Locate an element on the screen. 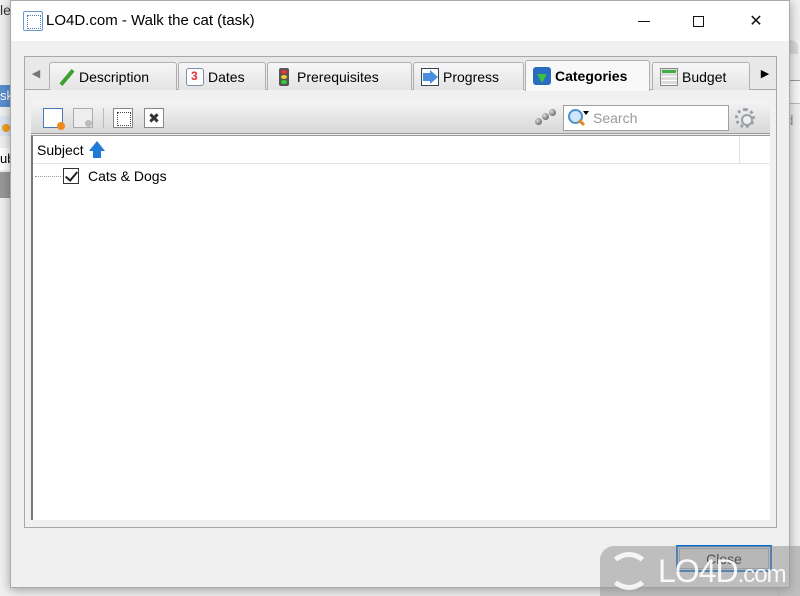  delete-button: ✖ is located at coordinates (154, 118).